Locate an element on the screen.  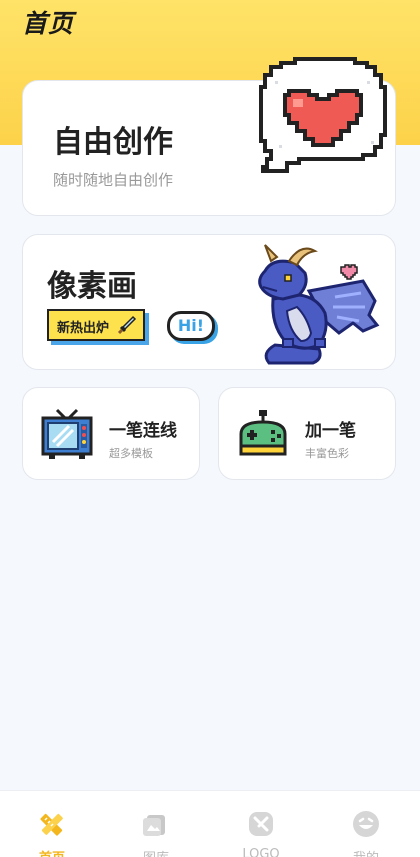
smiley-icon is located at coordinates (366, 824).